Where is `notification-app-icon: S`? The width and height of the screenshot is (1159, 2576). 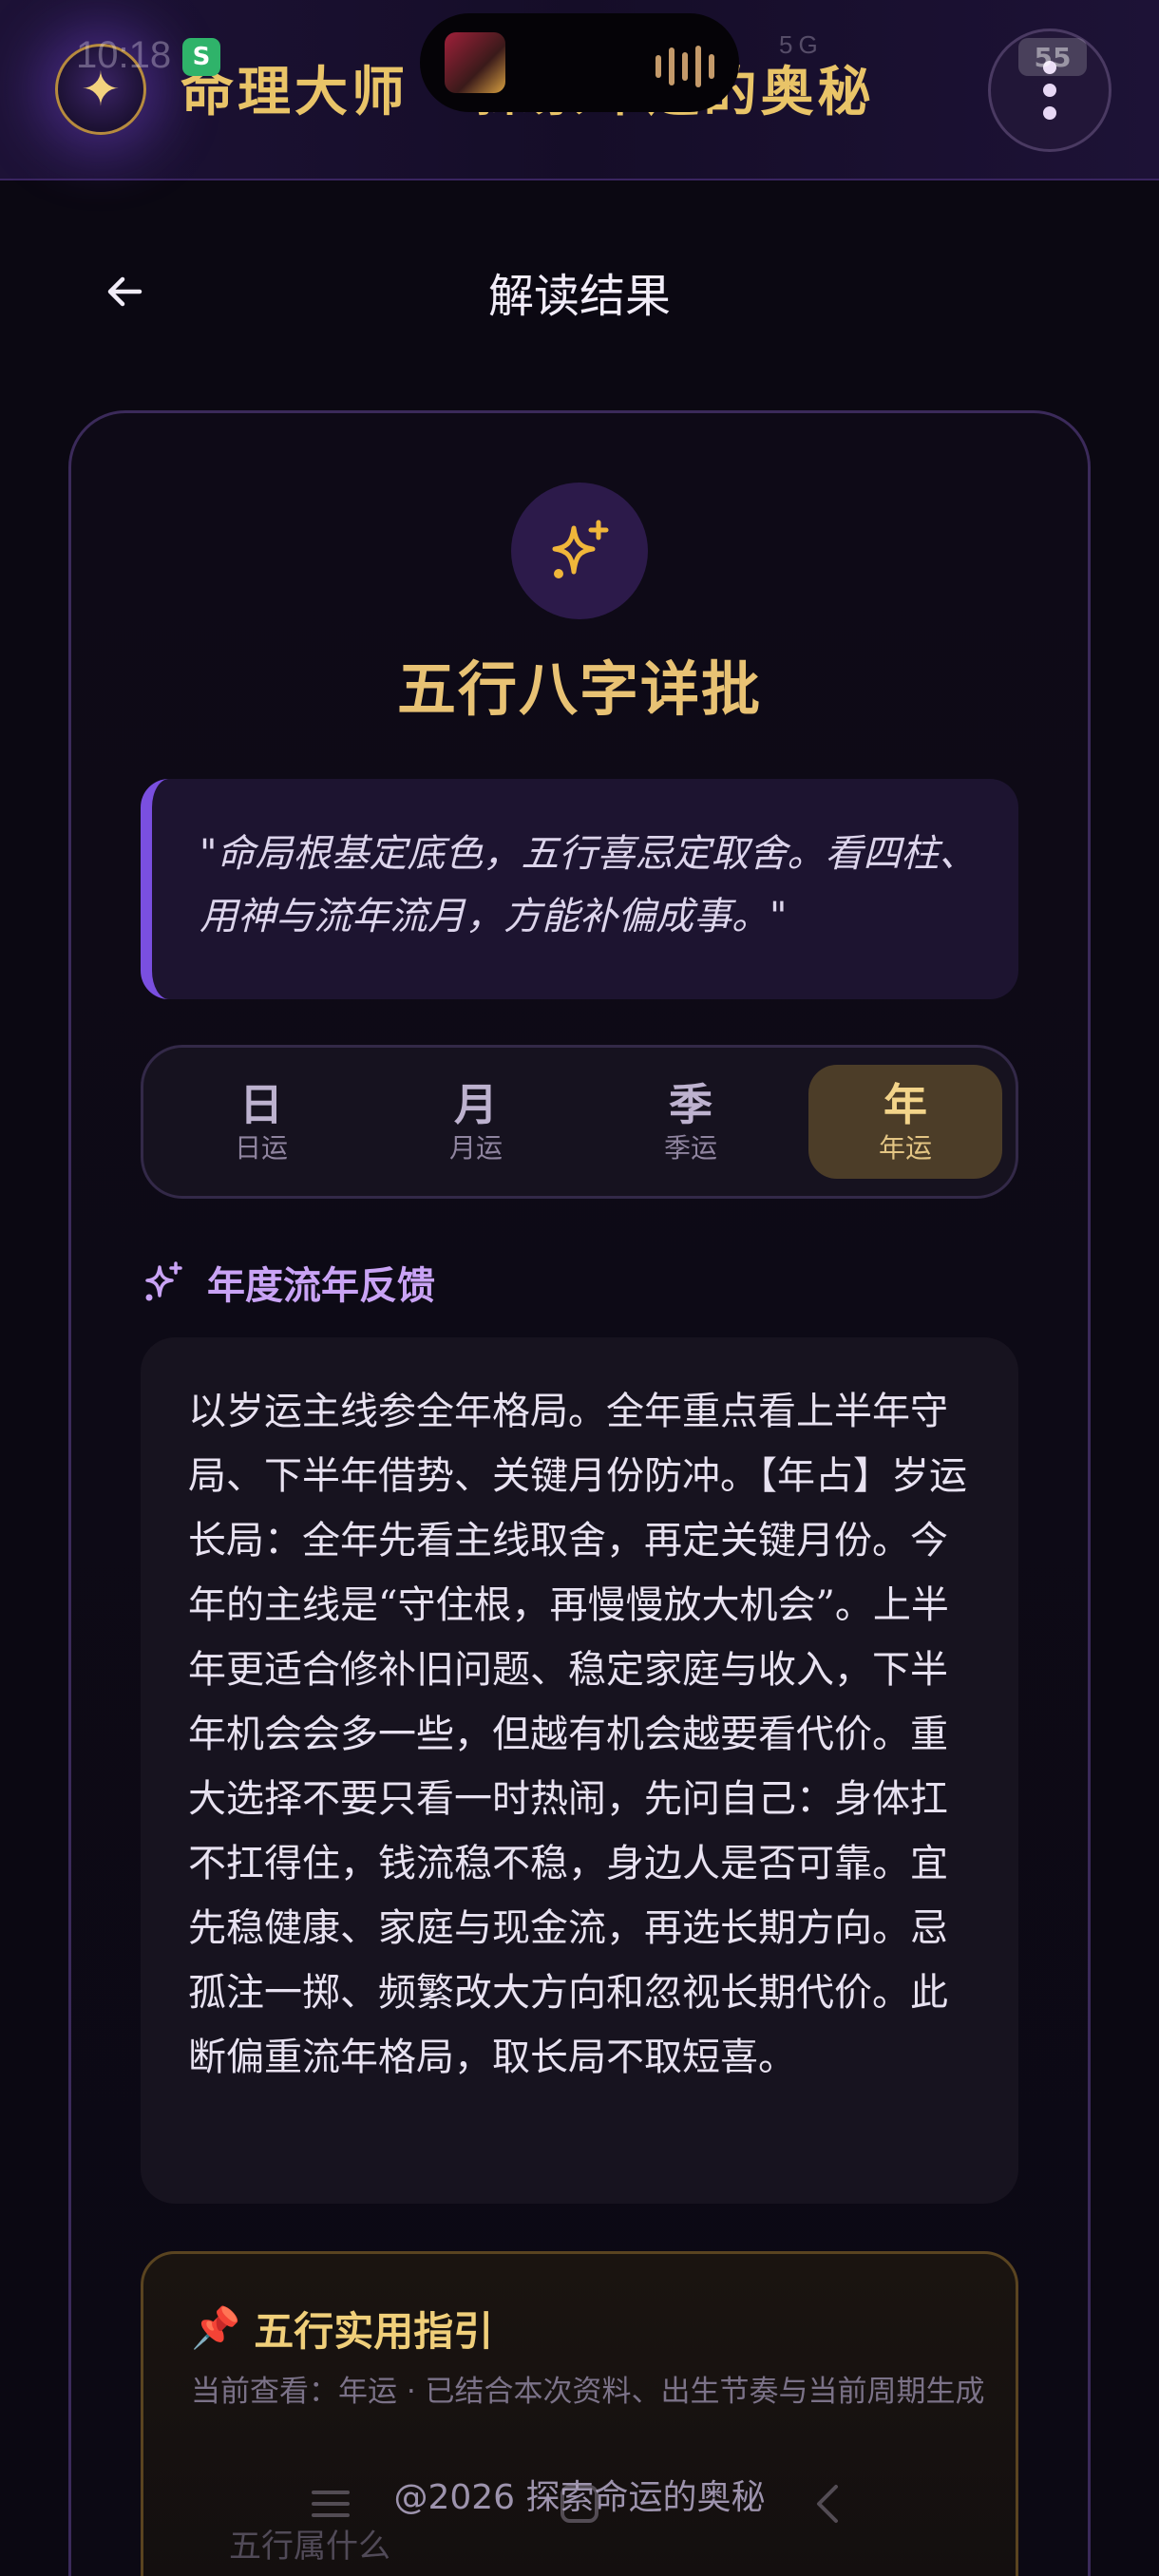
notification-app-icon: S is located at coordinates (201, 57).